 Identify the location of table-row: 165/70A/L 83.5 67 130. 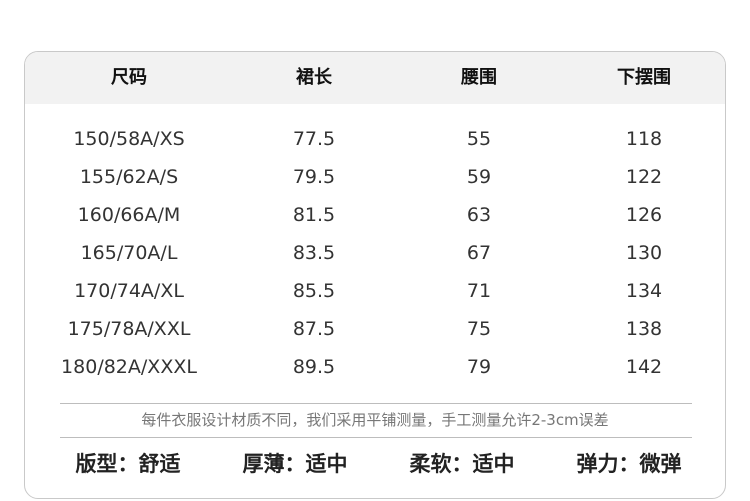
(375, 253).